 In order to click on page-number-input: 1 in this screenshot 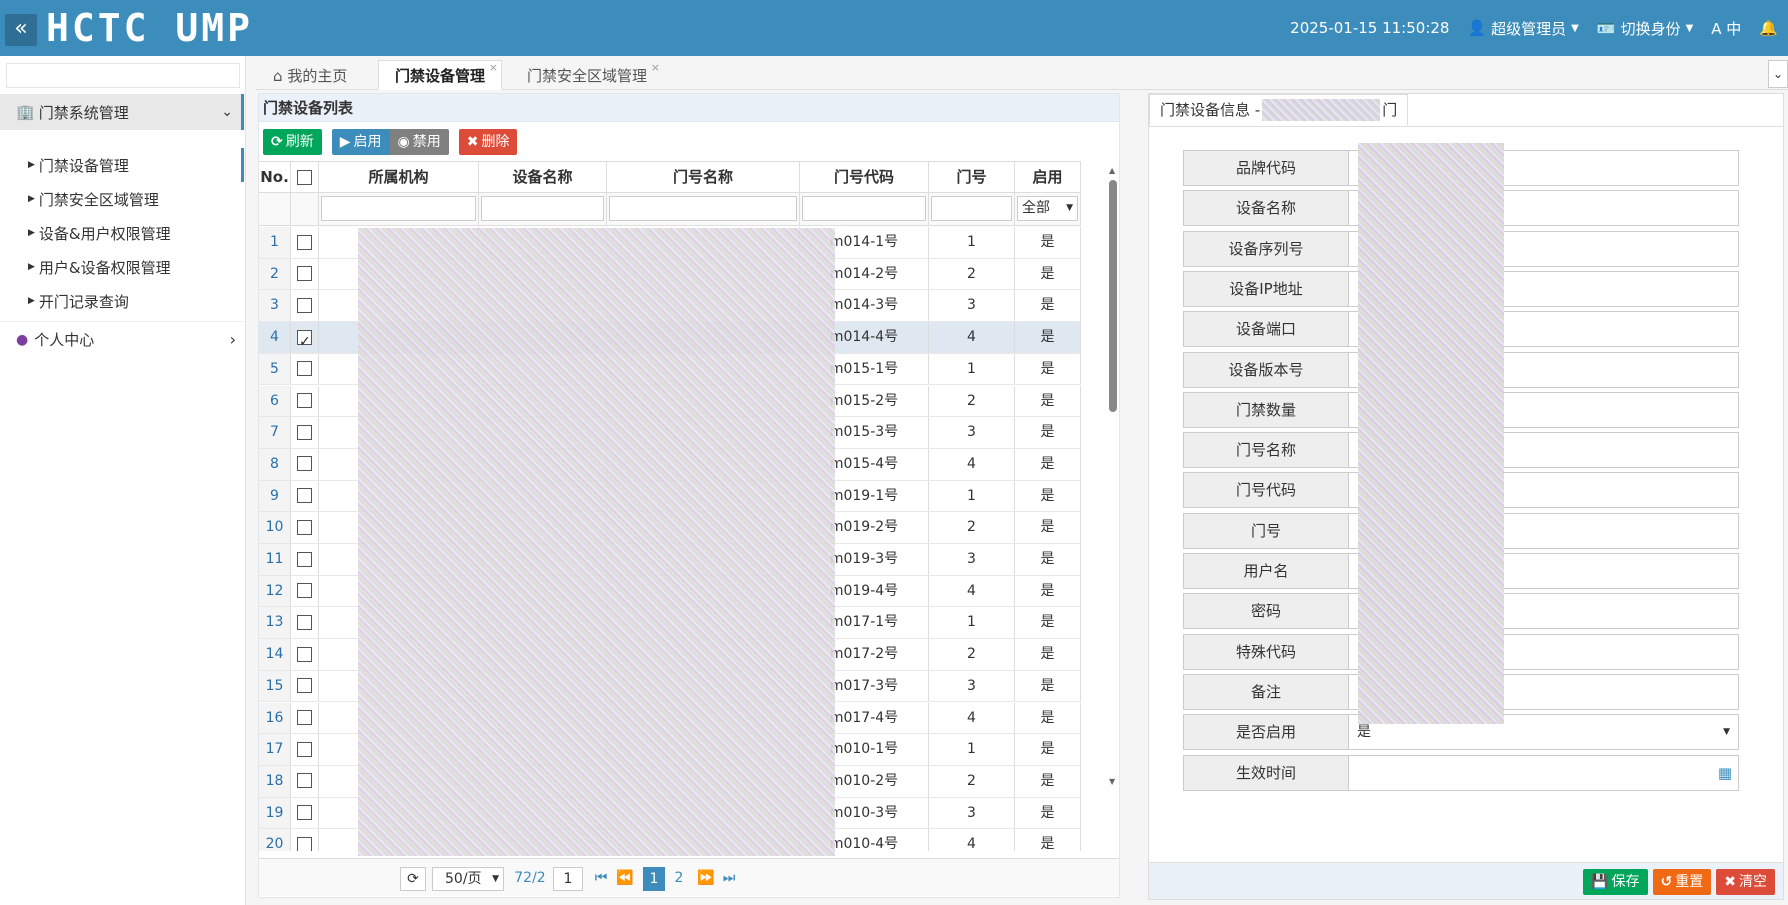, I will do `click(568, 879)`.